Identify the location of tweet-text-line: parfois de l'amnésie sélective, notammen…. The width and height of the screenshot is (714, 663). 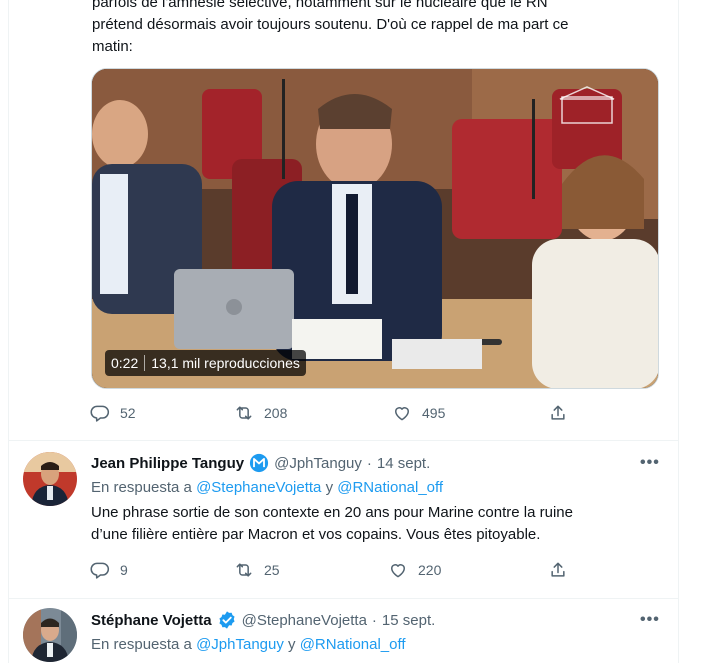
(320, 5).